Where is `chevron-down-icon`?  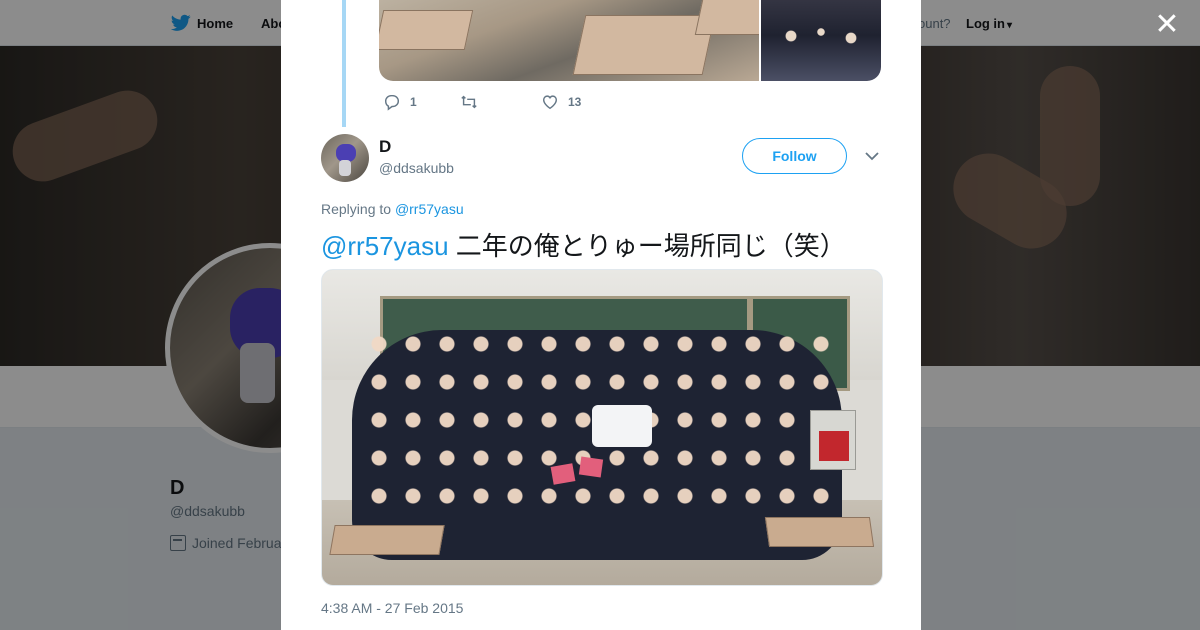 chevron-down-icon is located at coordinates (872, 156).